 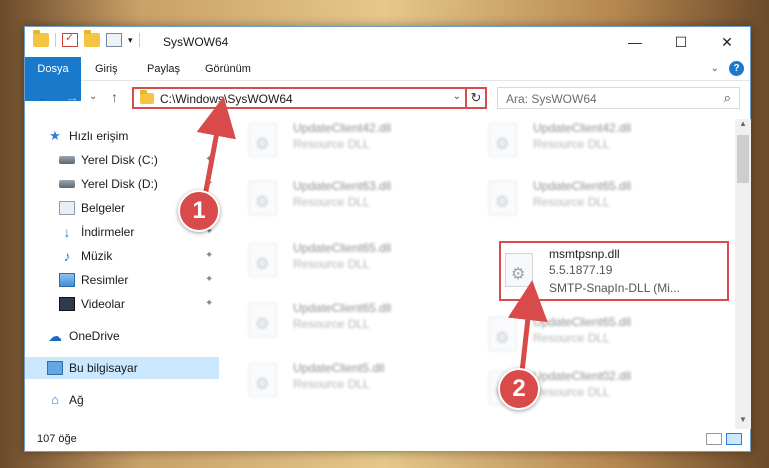 I want to click on step-2-badge: 2, so click(x=519, y=389).